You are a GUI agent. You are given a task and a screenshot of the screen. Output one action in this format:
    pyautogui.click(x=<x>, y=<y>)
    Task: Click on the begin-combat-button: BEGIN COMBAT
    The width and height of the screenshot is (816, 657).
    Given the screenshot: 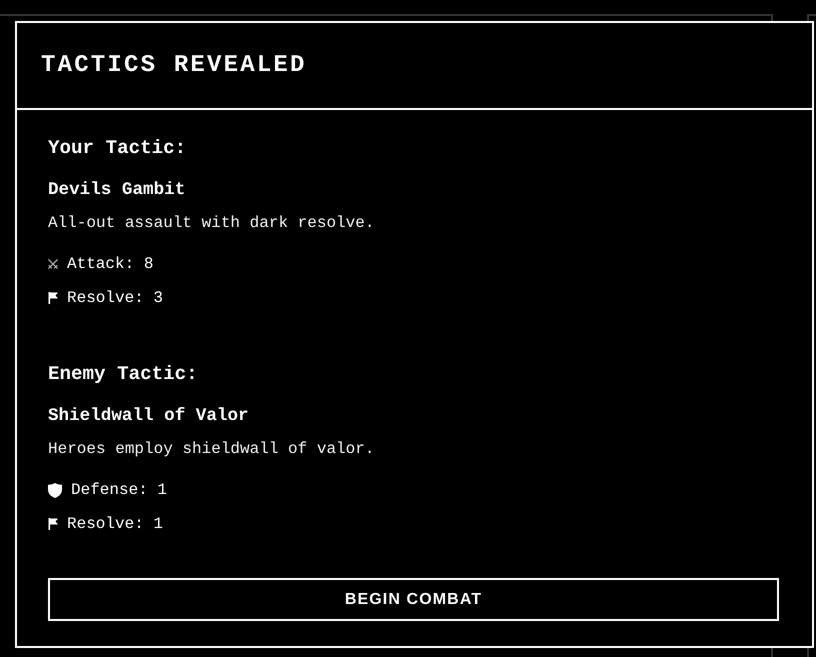 What is the action you would take?
    pyautogui.click(x=413, y=599)
    